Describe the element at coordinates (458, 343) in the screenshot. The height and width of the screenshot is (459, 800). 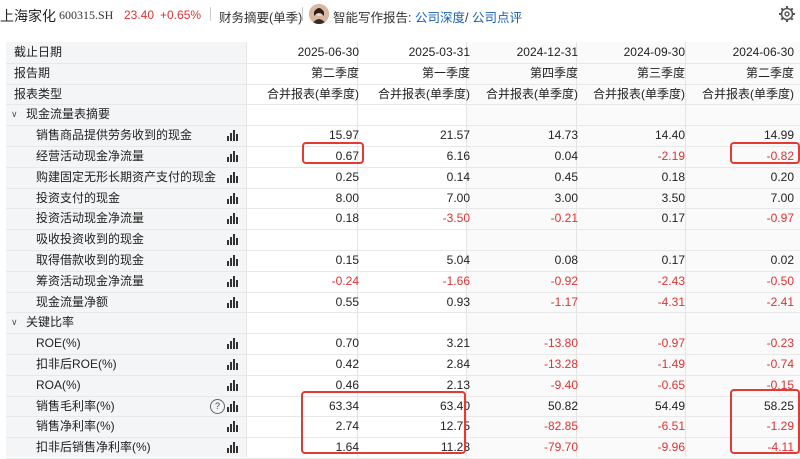
I see `table-cell: 3.21` at that location.